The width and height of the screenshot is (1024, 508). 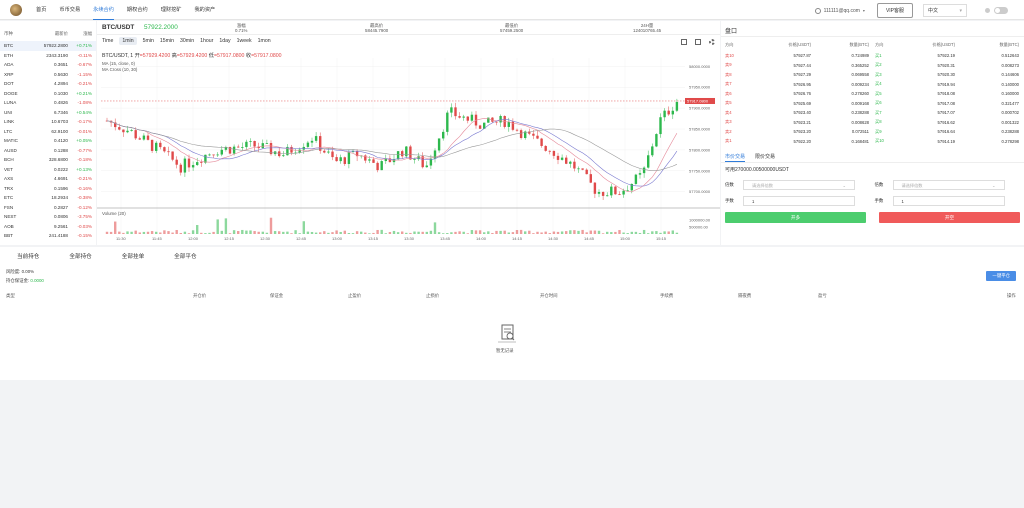 What do you see at coordinates (842, 11) in the screenshot?
I see `user-account: 111111@qq.com` at bounding box center [842, 11].